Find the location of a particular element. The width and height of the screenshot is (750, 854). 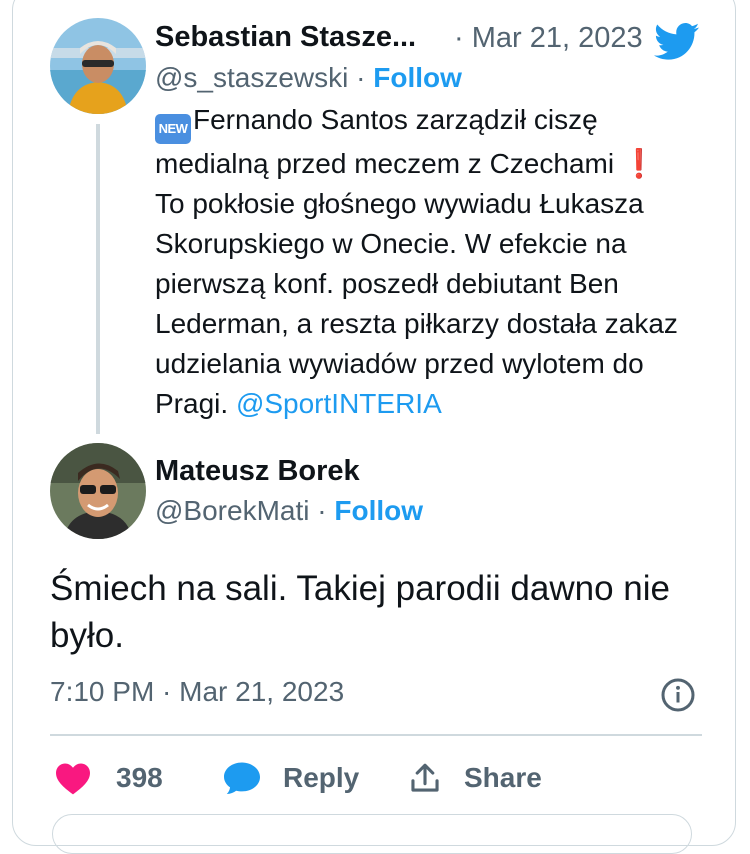

info-icon is located at coordinates (678, 695).